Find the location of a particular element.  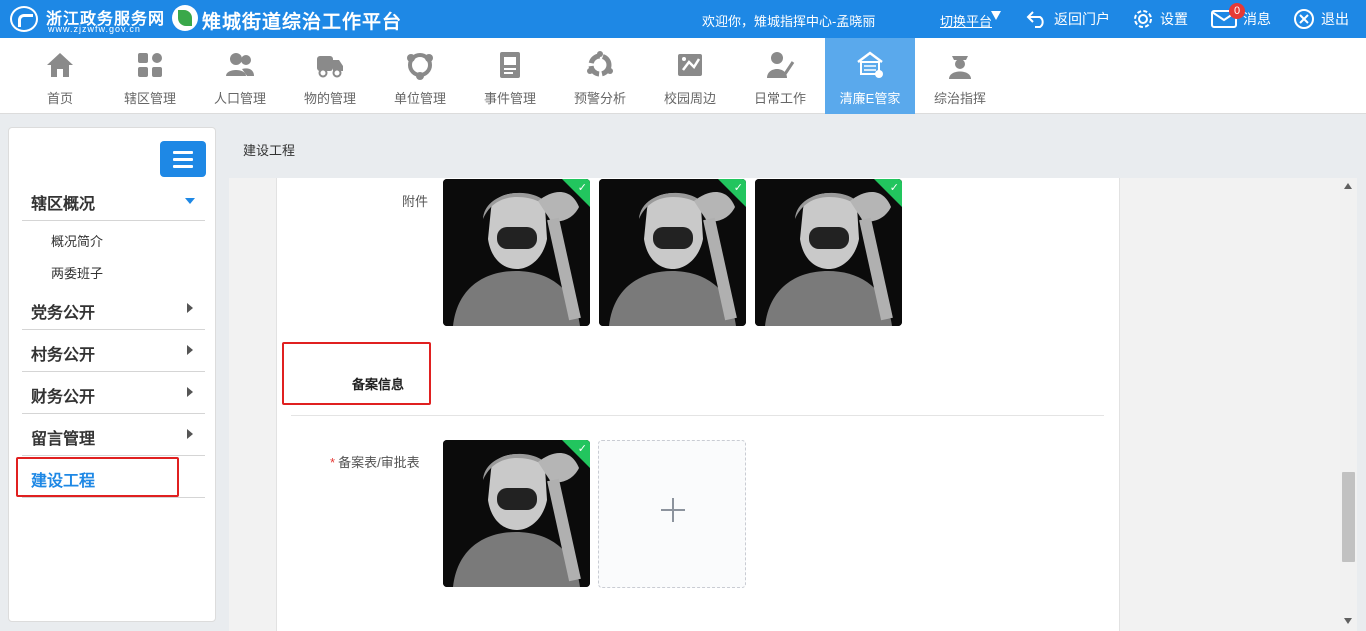

sidebar-item-committee: 两委班子 is located at coordinates (77, 272).